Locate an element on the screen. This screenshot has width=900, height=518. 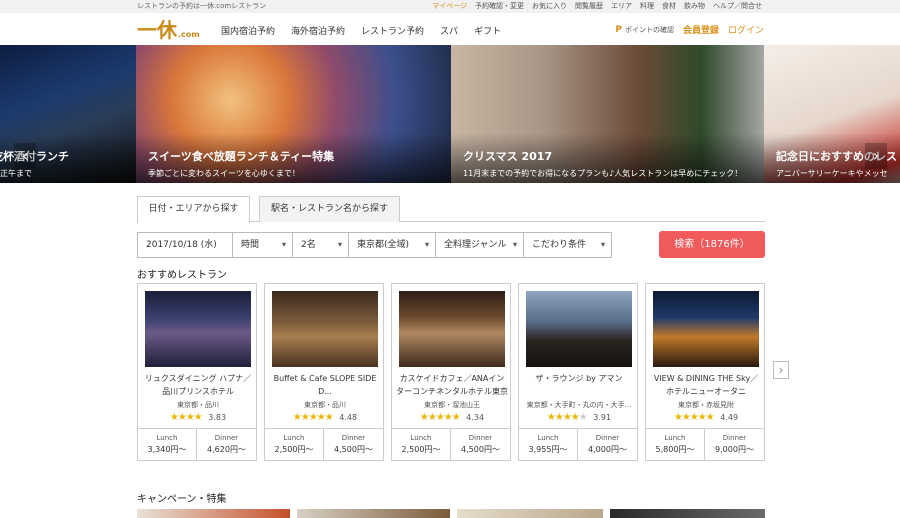
logo-suffix: .com is located at coordinates (189, 34).